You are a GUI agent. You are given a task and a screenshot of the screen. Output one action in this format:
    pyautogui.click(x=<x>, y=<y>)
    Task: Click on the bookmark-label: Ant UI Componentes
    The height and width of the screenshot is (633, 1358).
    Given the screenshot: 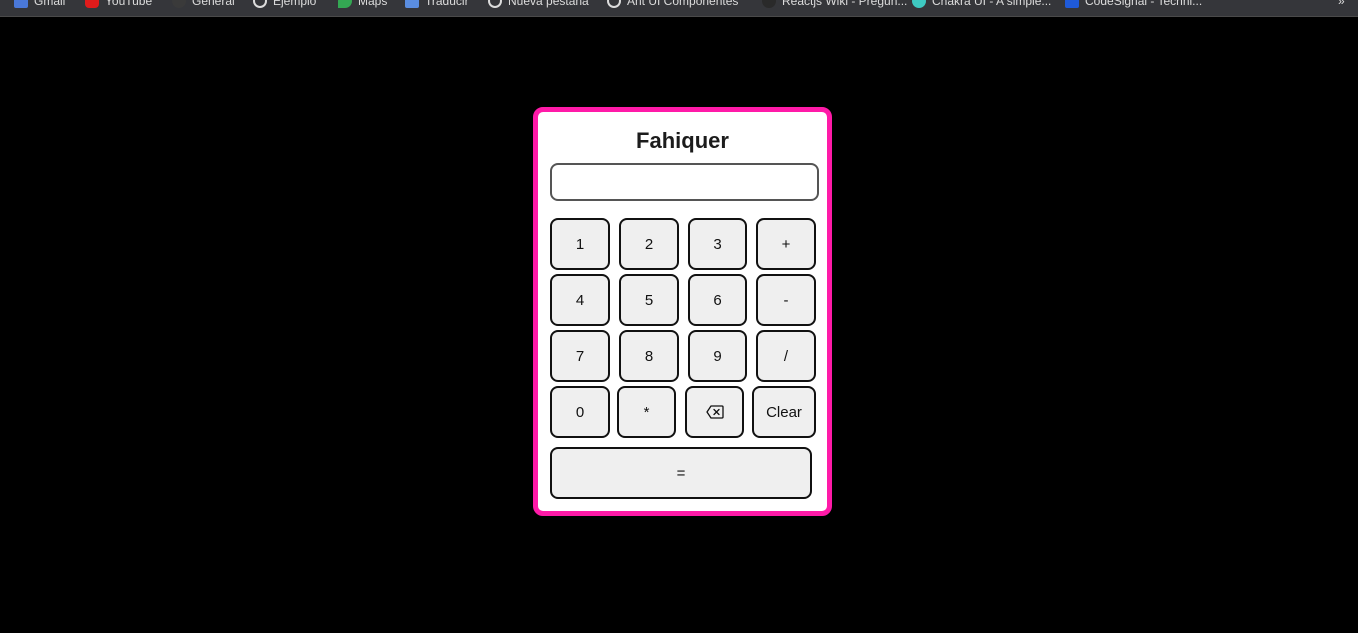 What is the action you would take?
    pyautogui.click(x=683, y=4)
    